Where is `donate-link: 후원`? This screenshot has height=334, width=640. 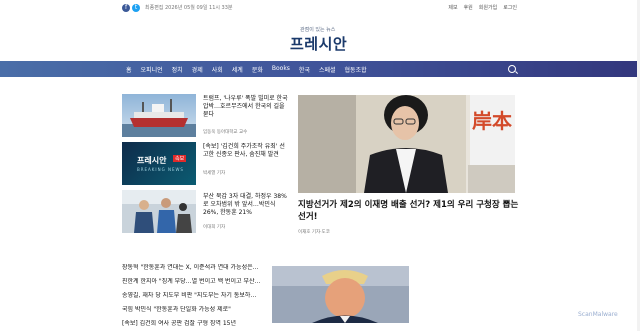 donate-link: 후원 is located at coordinates (468, 7).